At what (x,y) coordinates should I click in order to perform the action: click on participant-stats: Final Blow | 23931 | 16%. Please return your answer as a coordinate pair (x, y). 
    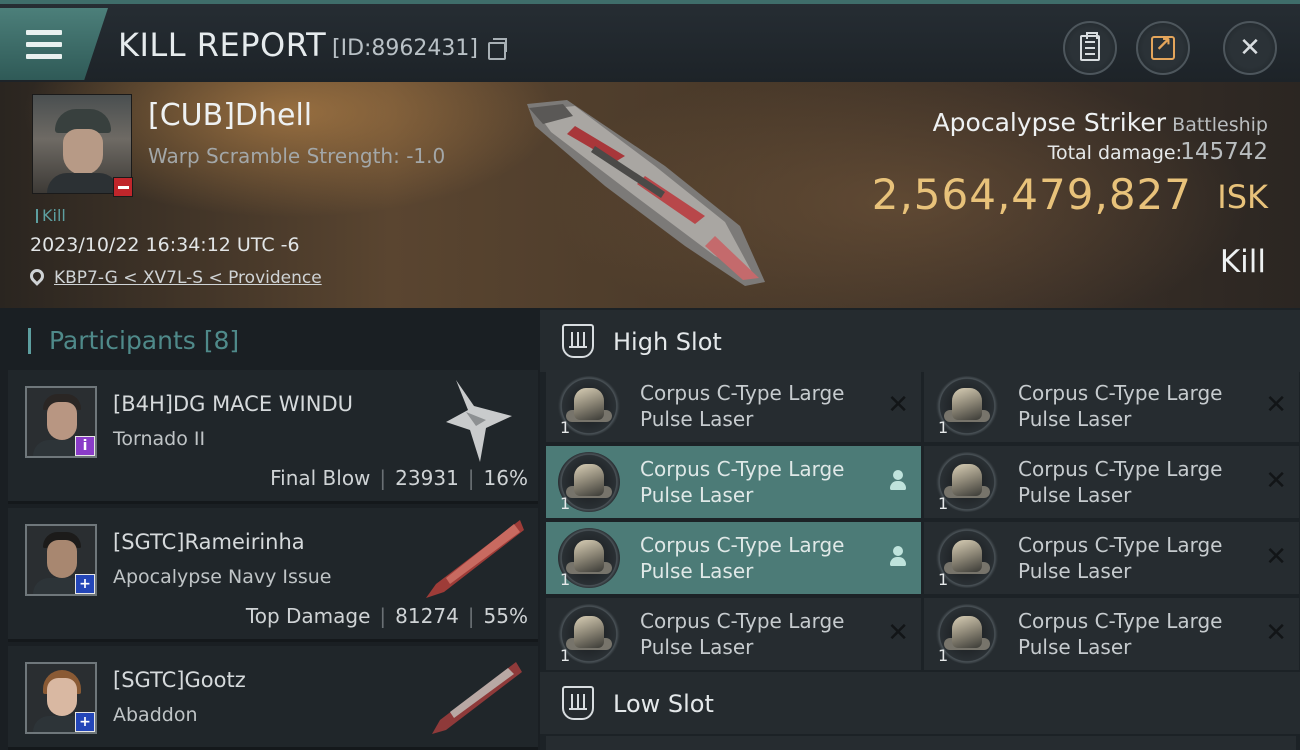
    Looking at the image, I should click on (399, 478).